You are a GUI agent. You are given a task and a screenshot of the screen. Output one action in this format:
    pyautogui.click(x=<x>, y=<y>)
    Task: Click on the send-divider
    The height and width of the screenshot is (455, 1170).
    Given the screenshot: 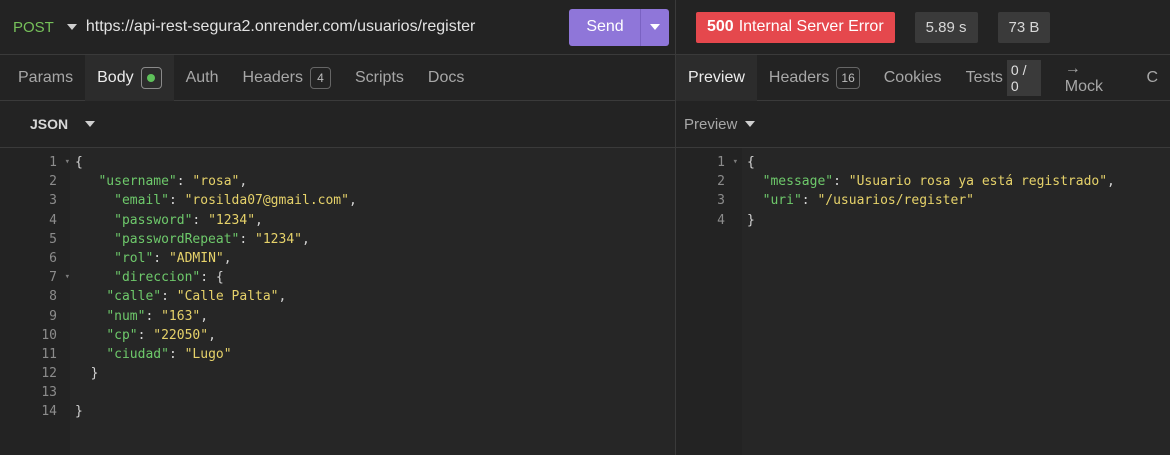 What is the action you would take?
    pyautogui.click(x=640, y=27)
    